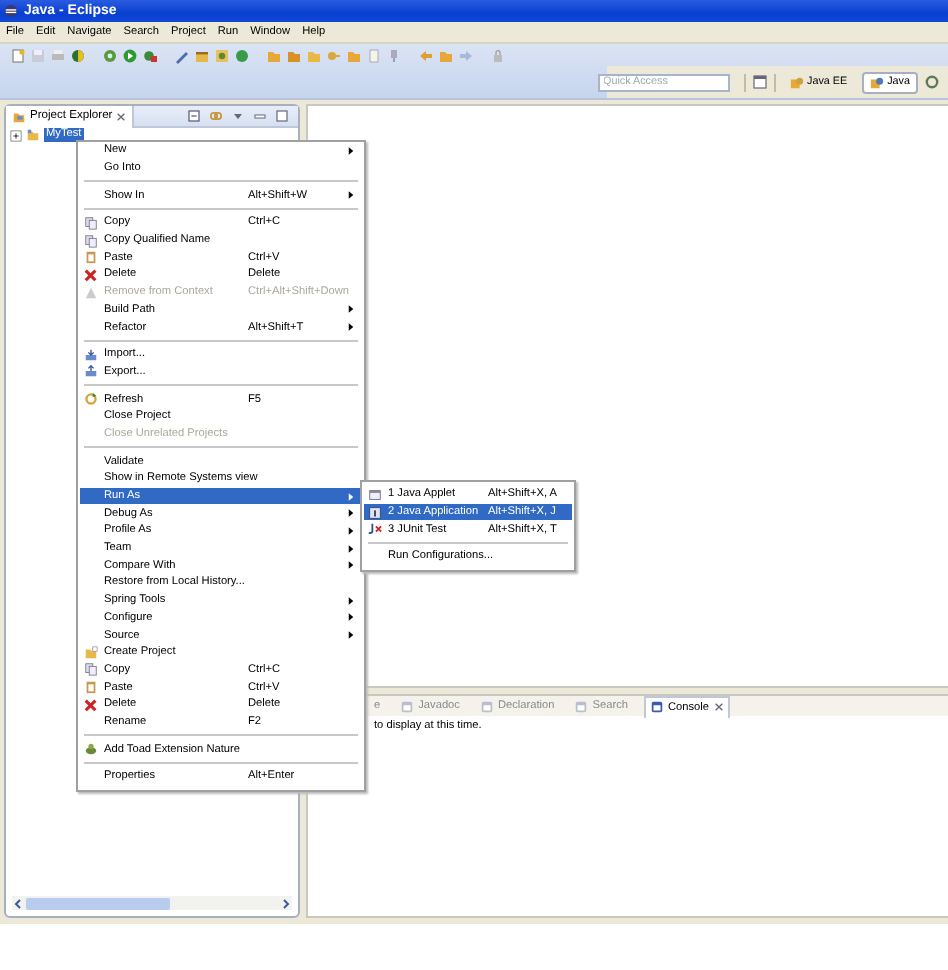  What do you see at coordinates (282, 116) in the screenshot?
I see `maximize-icon` at bounding box center [282, 116].